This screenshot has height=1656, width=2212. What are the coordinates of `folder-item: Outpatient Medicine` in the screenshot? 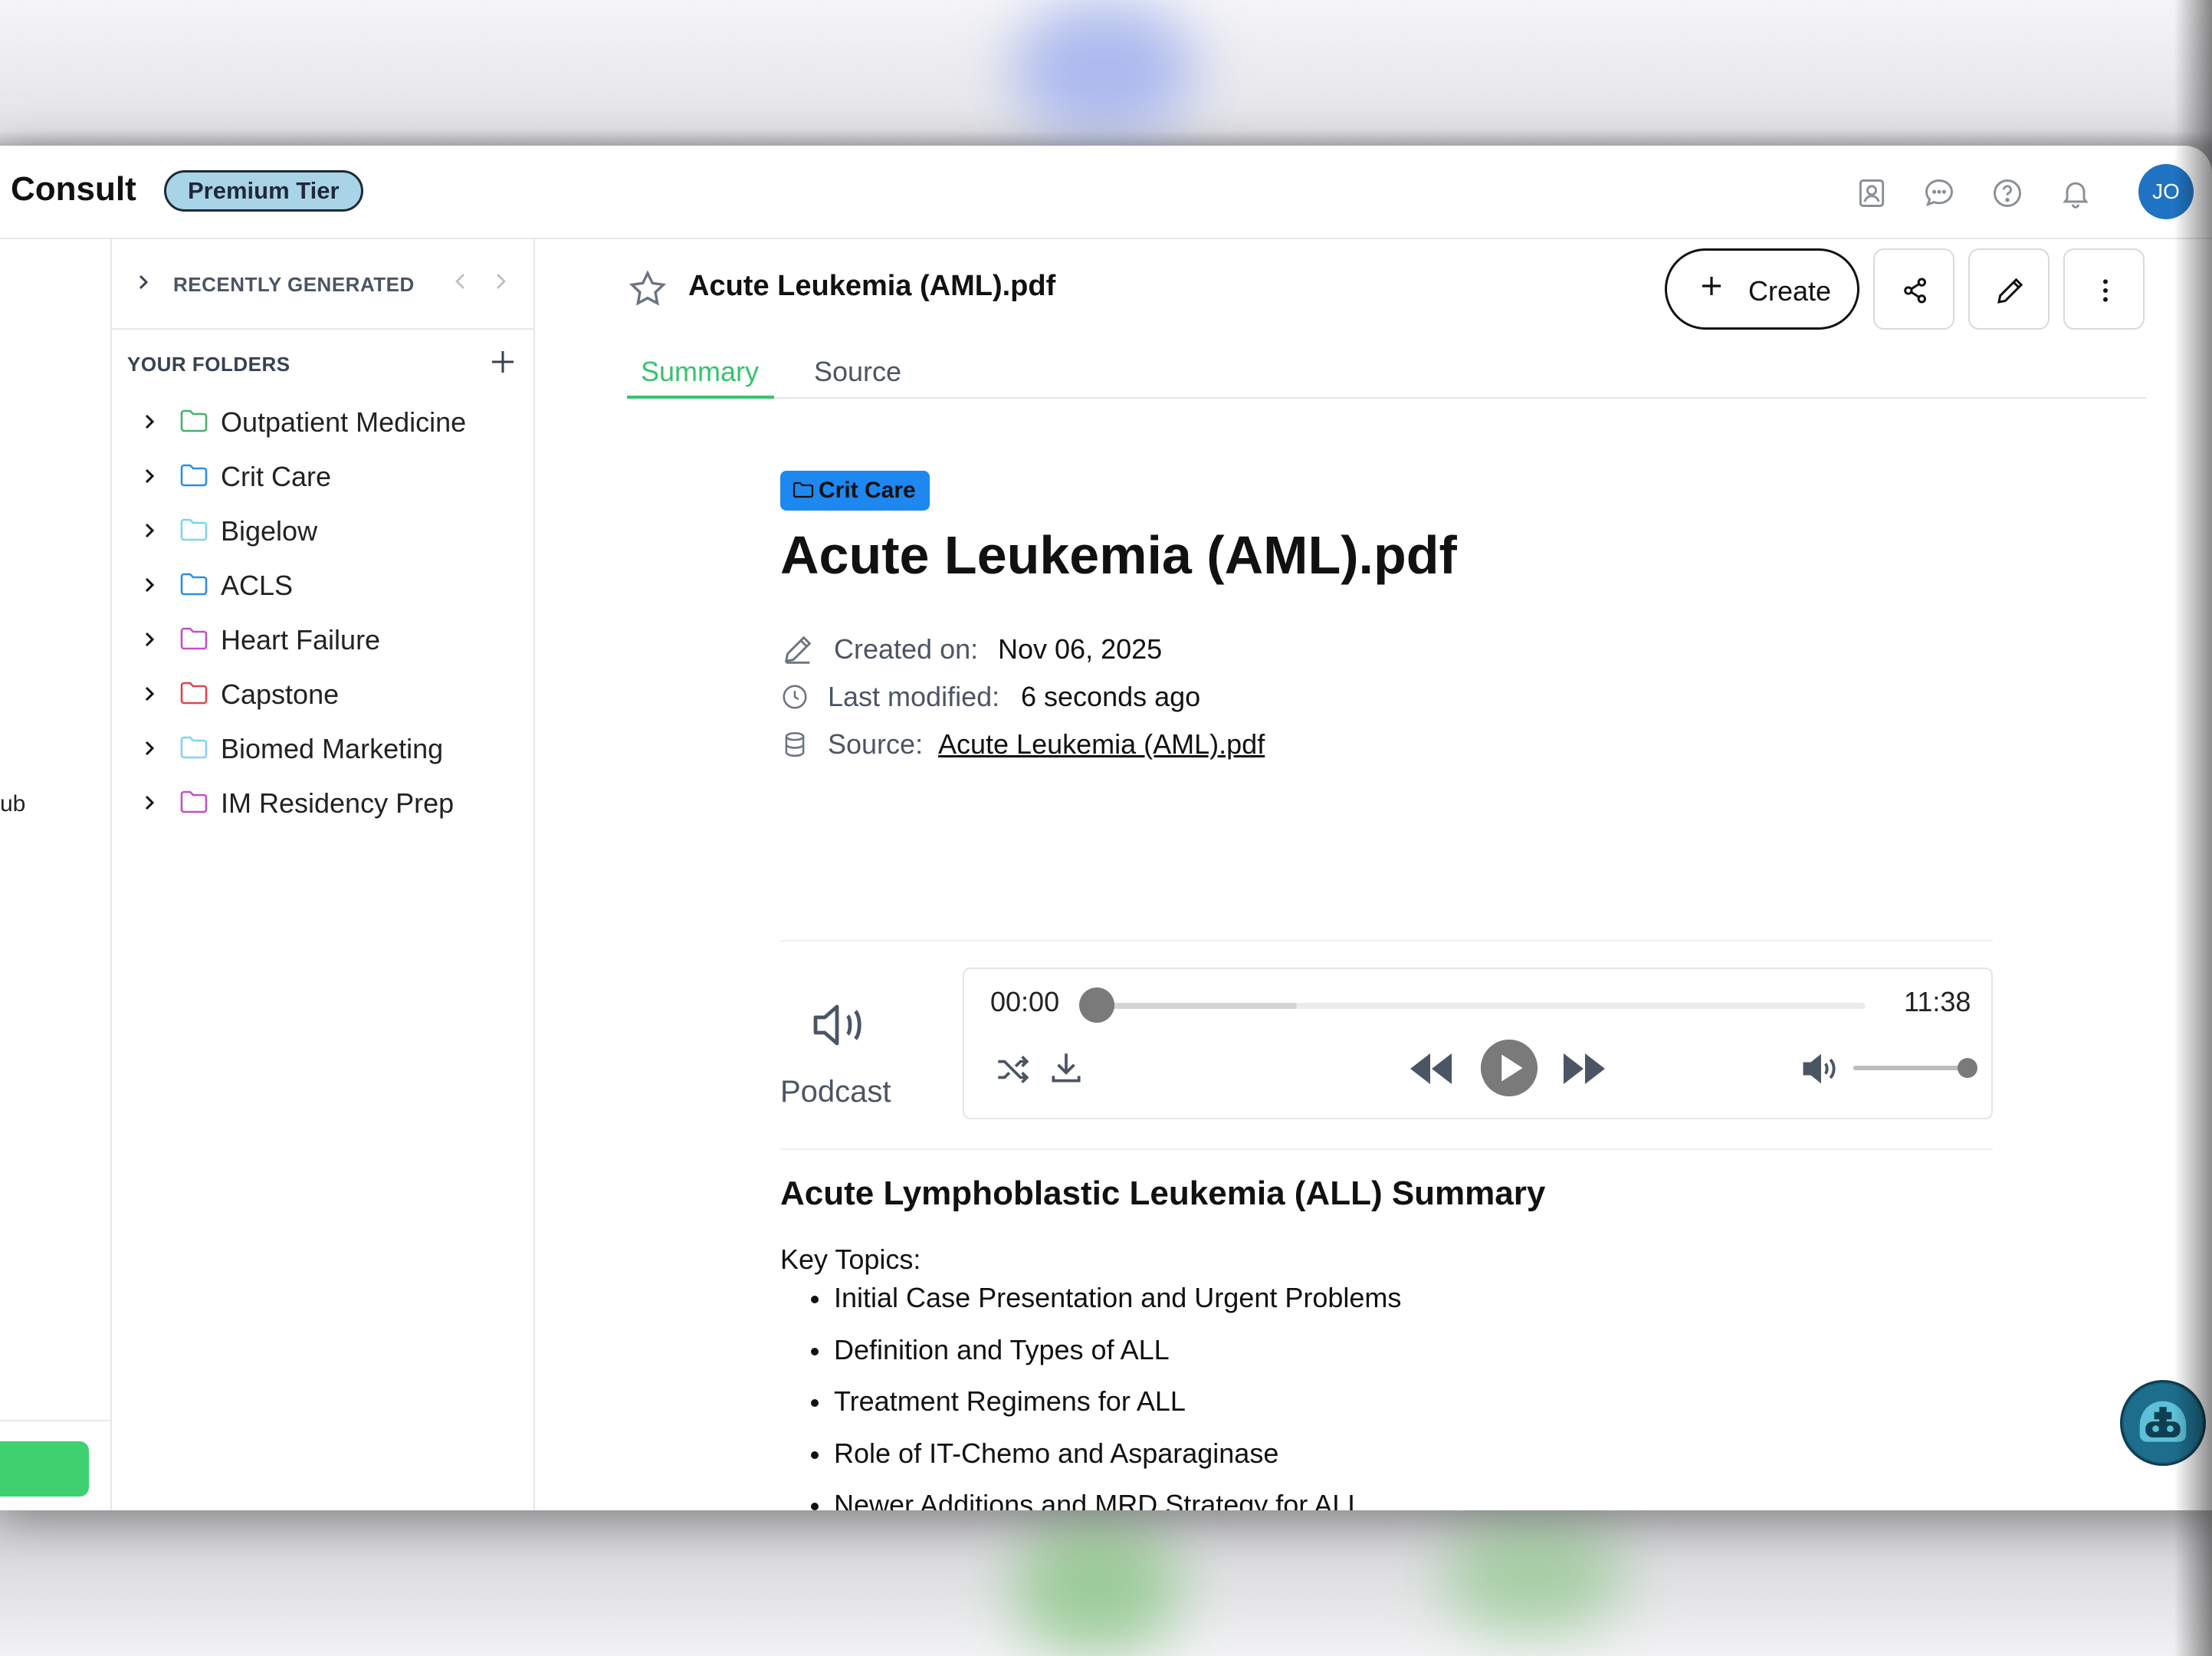 It's located at (322, 421).